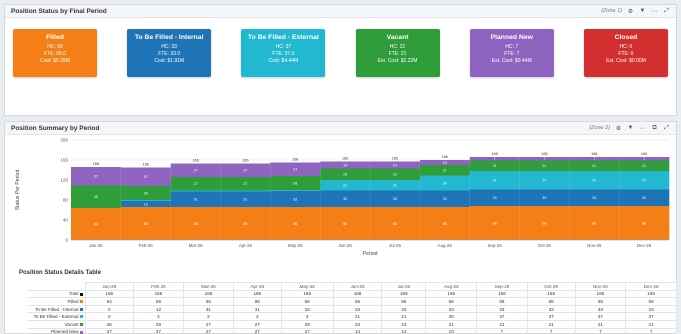 Image resolution: width=681 pixels, height=334 pixels. What do you see at coordinates (511, 53) in the screenshot?
I see `status-card-planned-new: Planned New HC: 7 FTE: 7 Est. Cost: $0.44M` at bounding box center [511, 53].